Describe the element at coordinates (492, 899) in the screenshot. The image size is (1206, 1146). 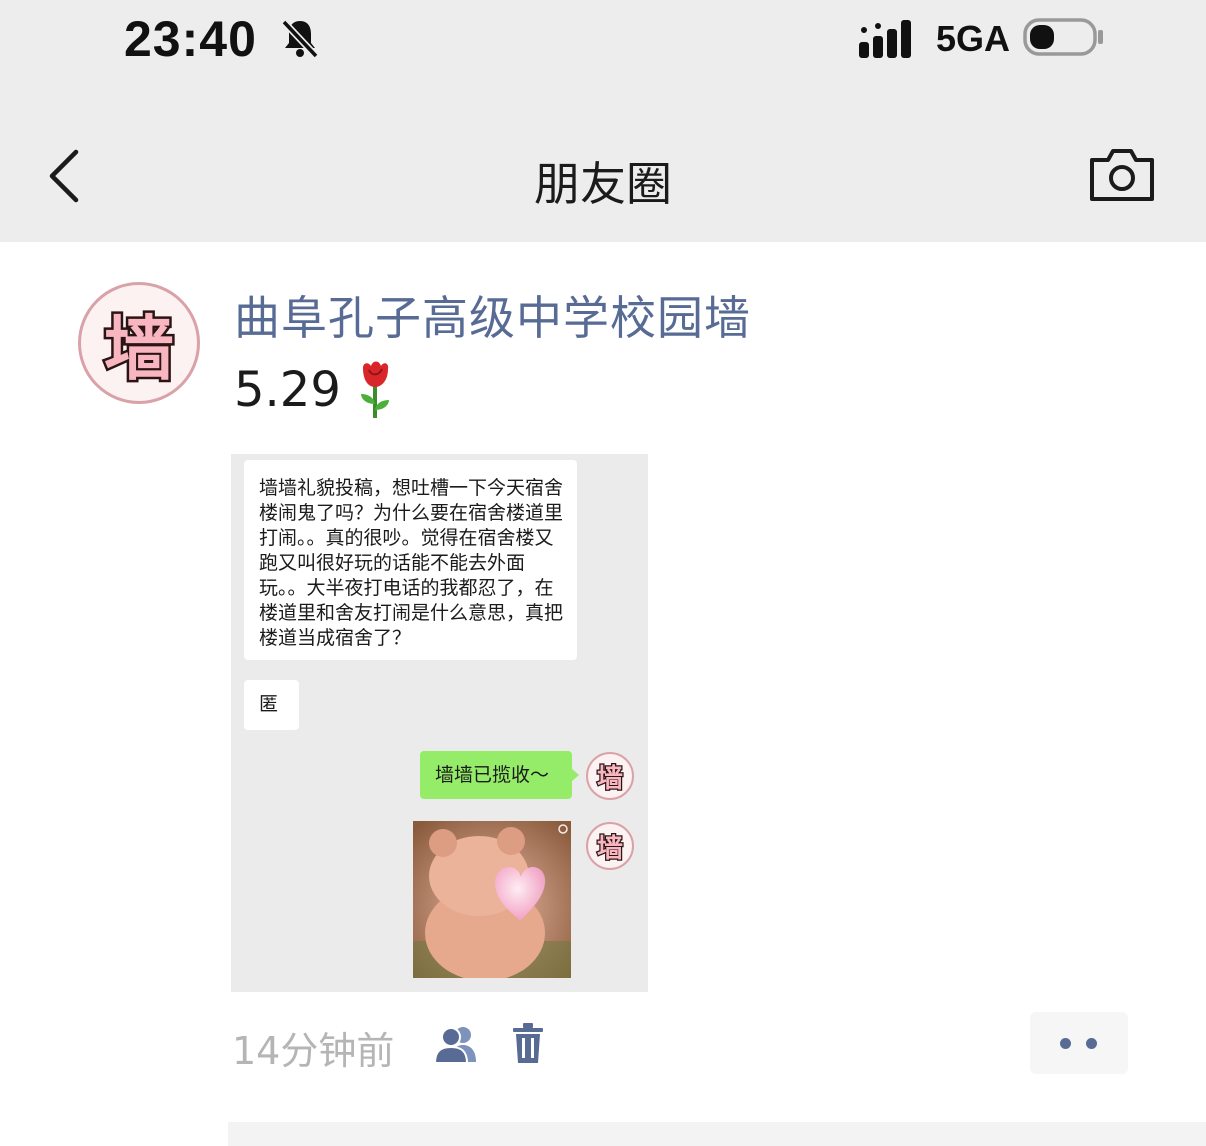
I see `sticker-image` at that location.